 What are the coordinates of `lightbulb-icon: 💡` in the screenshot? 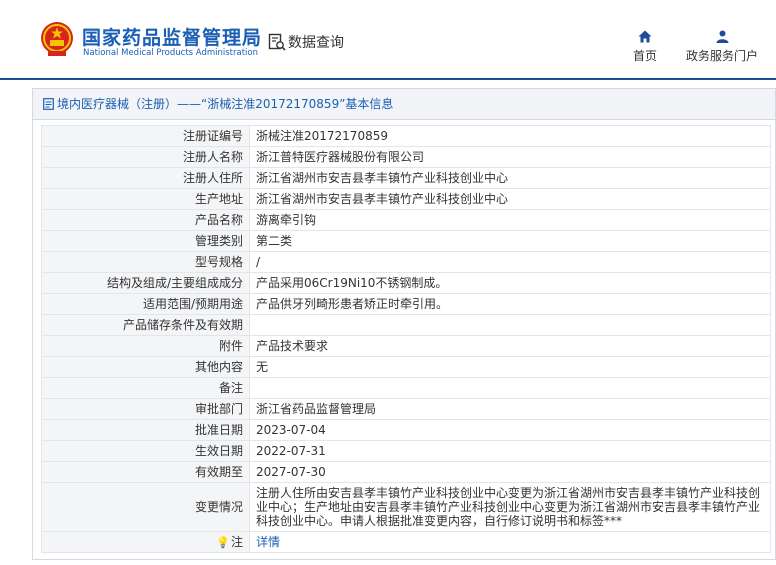 It's located at (223, 542).